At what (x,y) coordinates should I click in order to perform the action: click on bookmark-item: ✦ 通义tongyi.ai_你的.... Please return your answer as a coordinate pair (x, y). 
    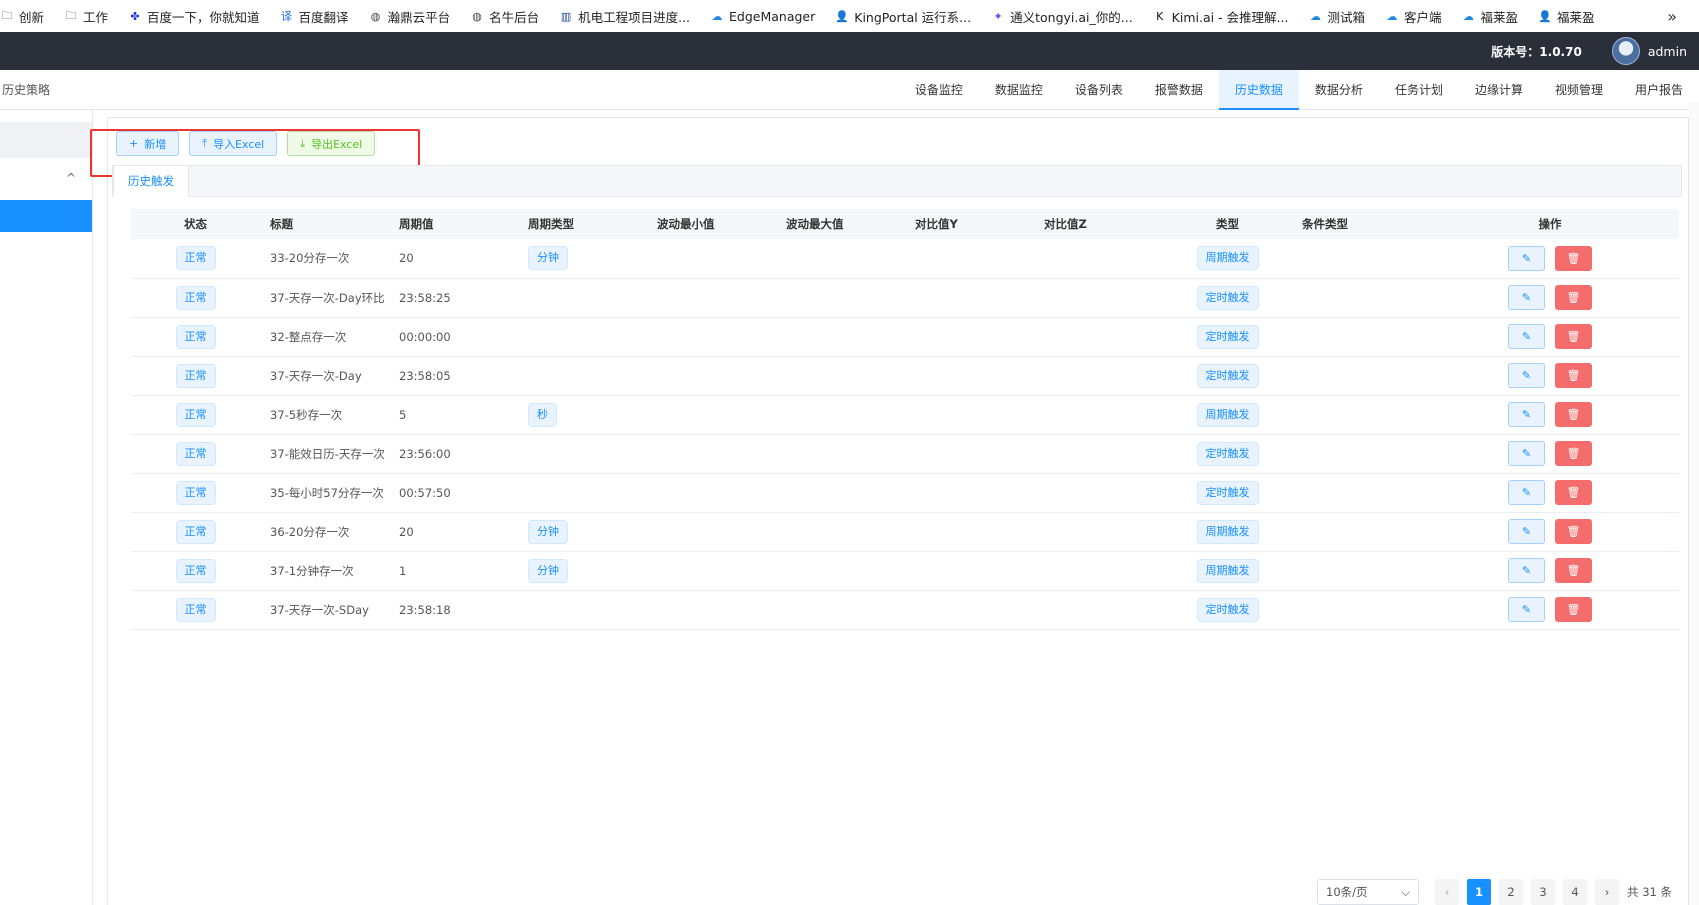
    Looking at the image, I should click on (1062, 16).